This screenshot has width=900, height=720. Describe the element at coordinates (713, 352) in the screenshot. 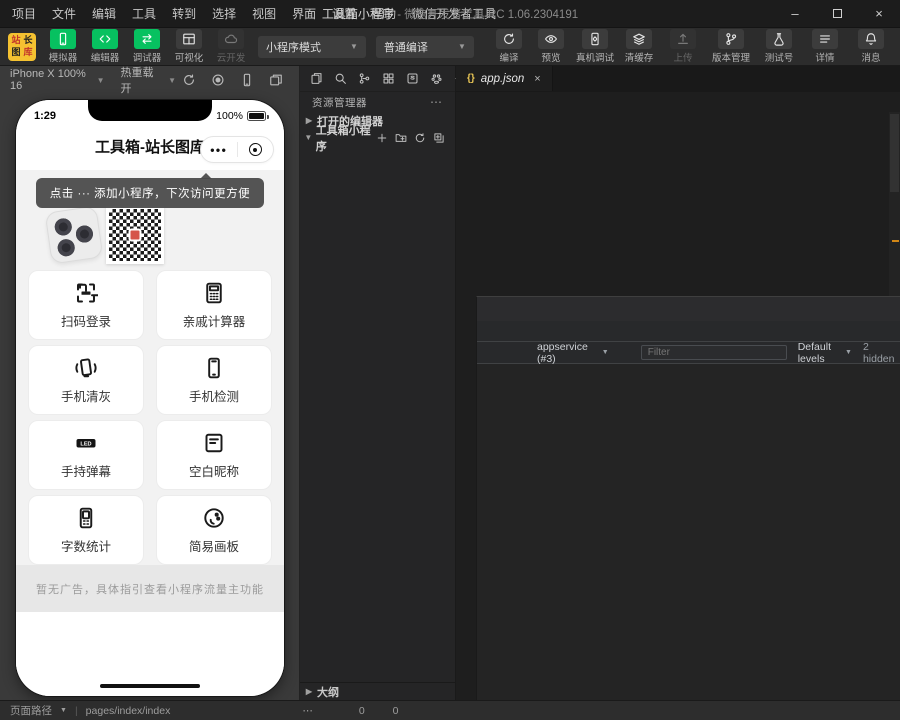

I see `filter-input` at that location.